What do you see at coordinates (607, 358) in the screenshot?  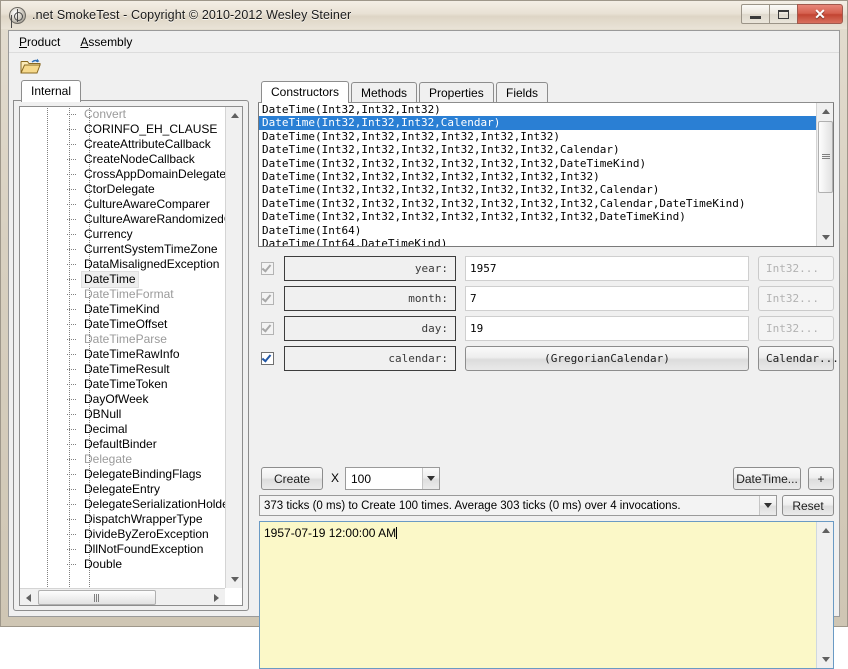 I see `parameter-value-button: (GregorianCalendar)` at bounding box center [607, 358].